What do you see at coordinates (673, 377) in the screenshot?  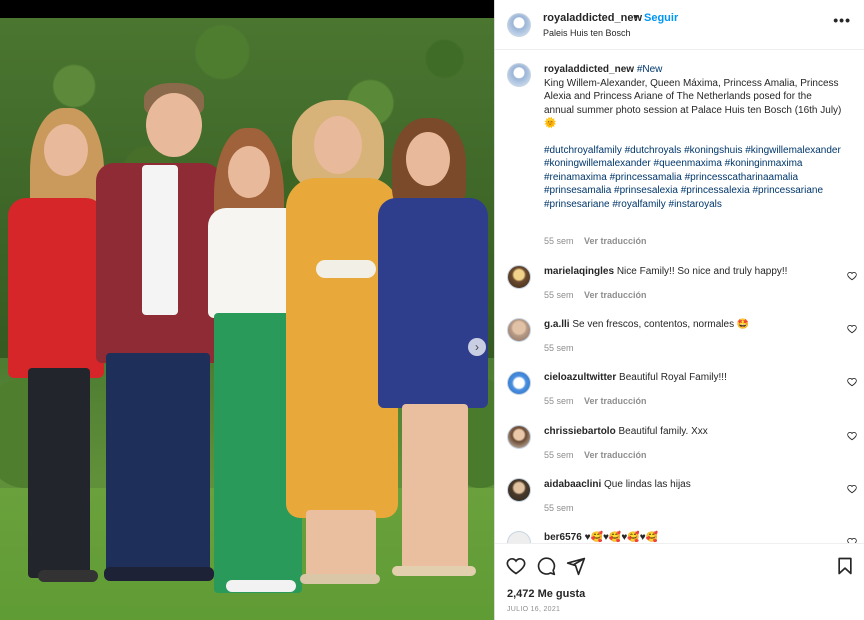 I see `comment-text: Beautiful Royal Family!!!` at bounding box center [673, 377].